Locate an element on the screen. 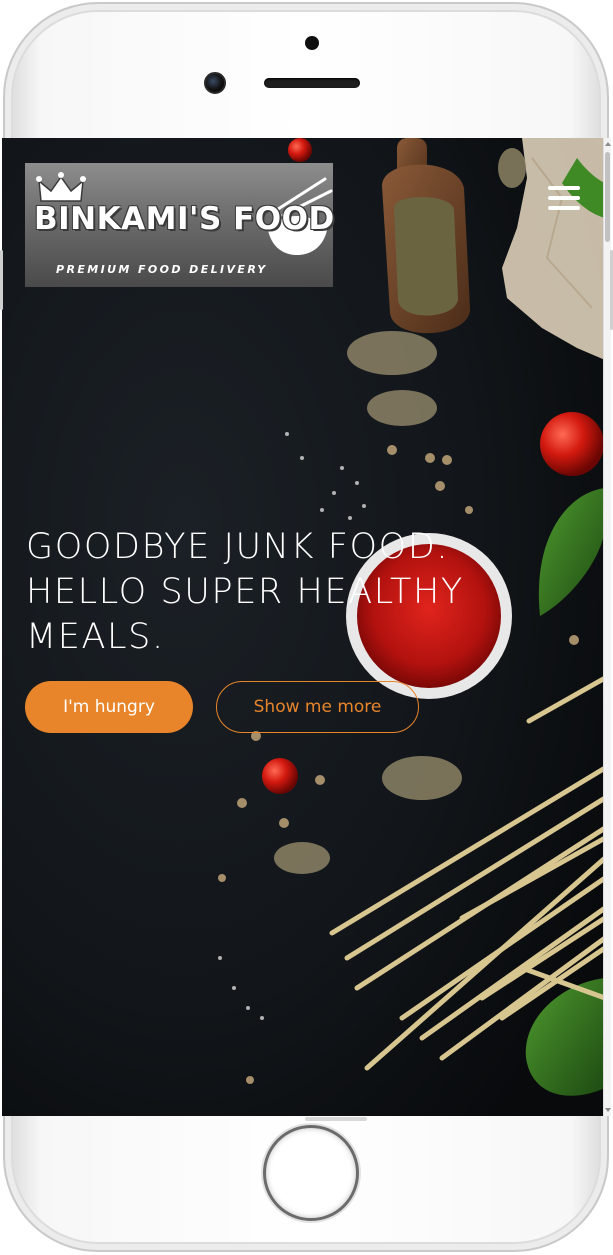  im-hungry-button: I'm hungry is located at coordinates (109, 707).